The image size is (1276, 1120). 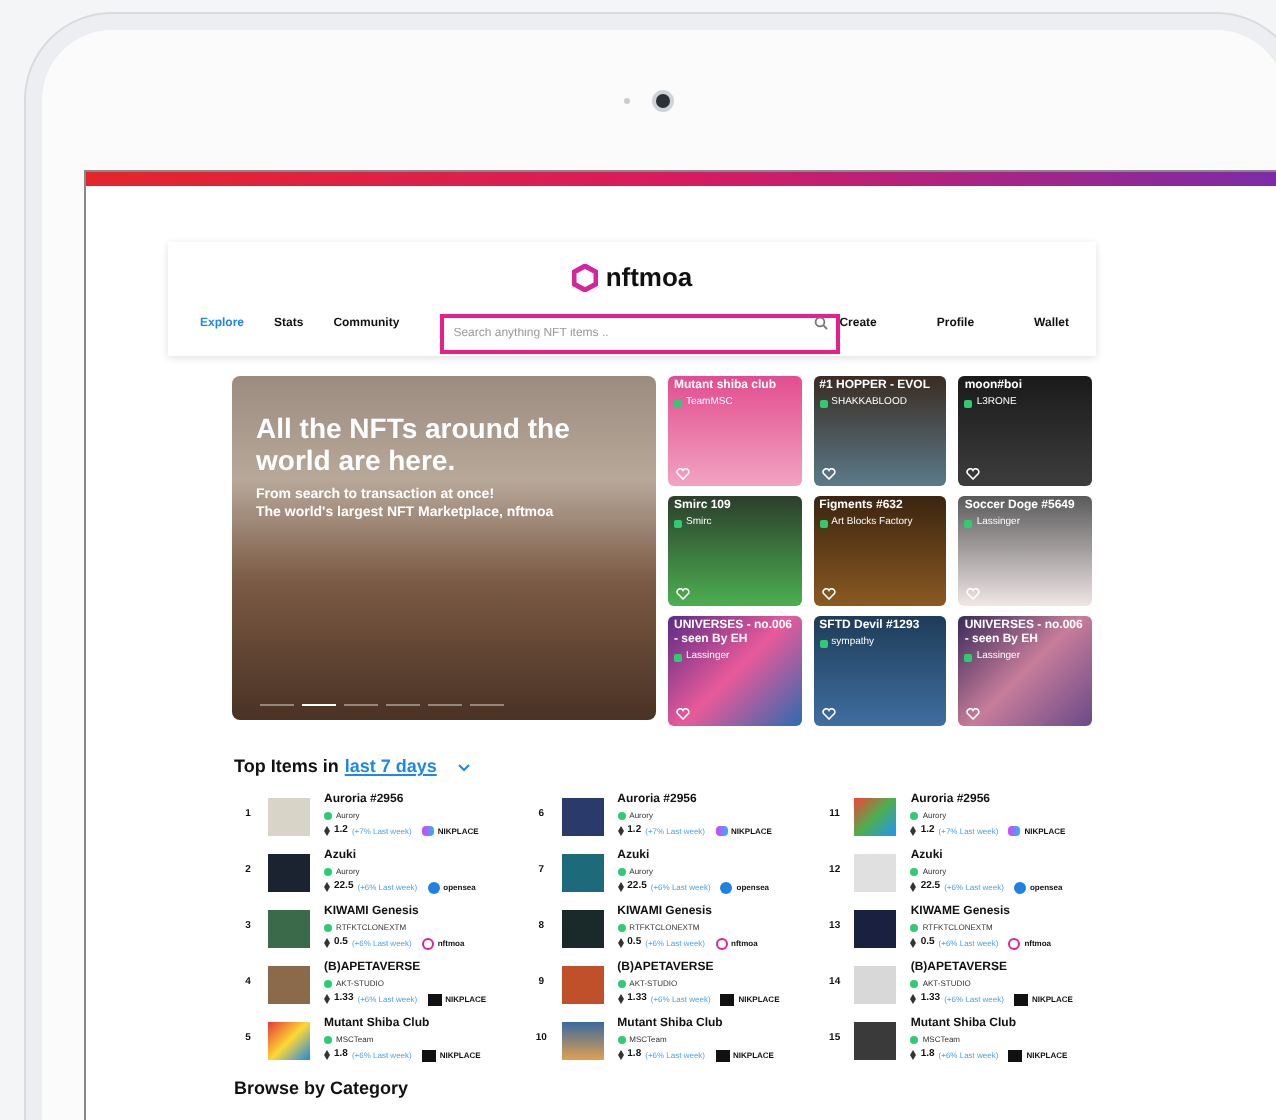 I want to click on search-icon, so click(x=820, y=323).